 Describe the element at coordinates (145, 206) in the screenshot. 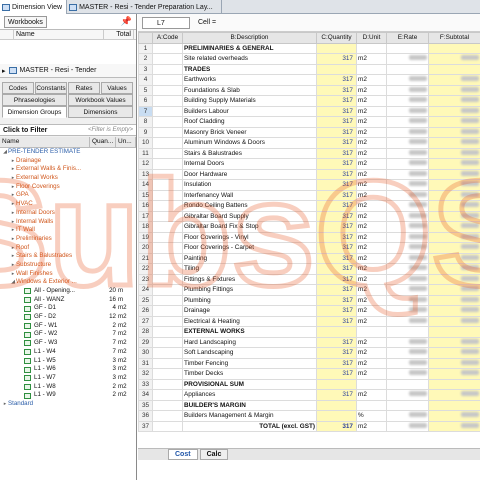

I see `row-number: 16` at that location.